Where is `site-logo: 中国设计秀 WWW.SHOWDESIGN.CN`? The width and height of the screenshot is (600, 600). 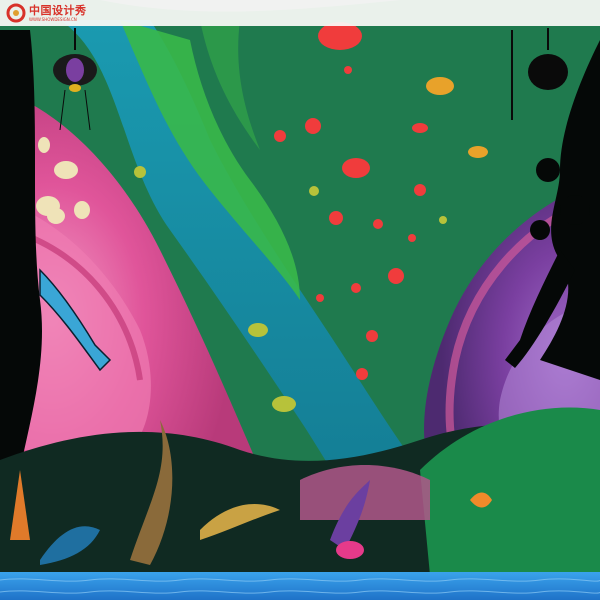
site-logo: 中国设计秀 WWW.SHOWDESIGN.CN is located at coordinates (46, 13).